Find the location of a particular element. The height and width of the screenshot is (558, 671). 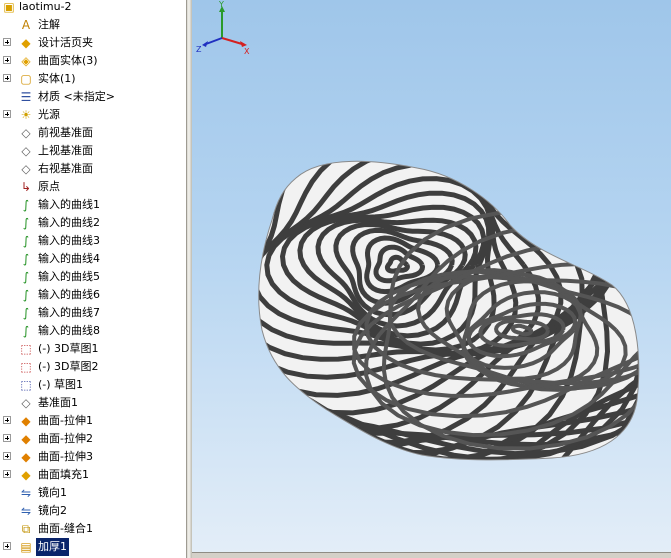

mirror-icon: ⇋ is located at coordinates (26, 493).